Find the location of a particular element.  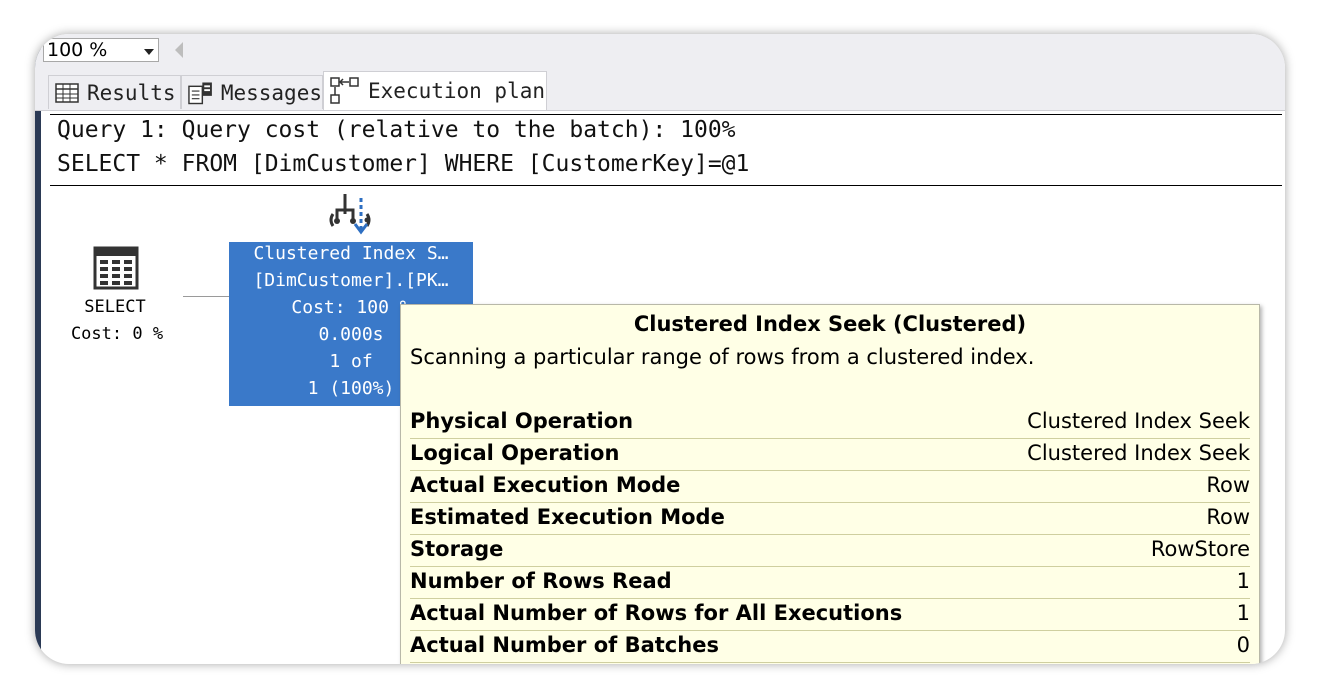

tooltip-key: Storage is located at coordinates (457, 549).